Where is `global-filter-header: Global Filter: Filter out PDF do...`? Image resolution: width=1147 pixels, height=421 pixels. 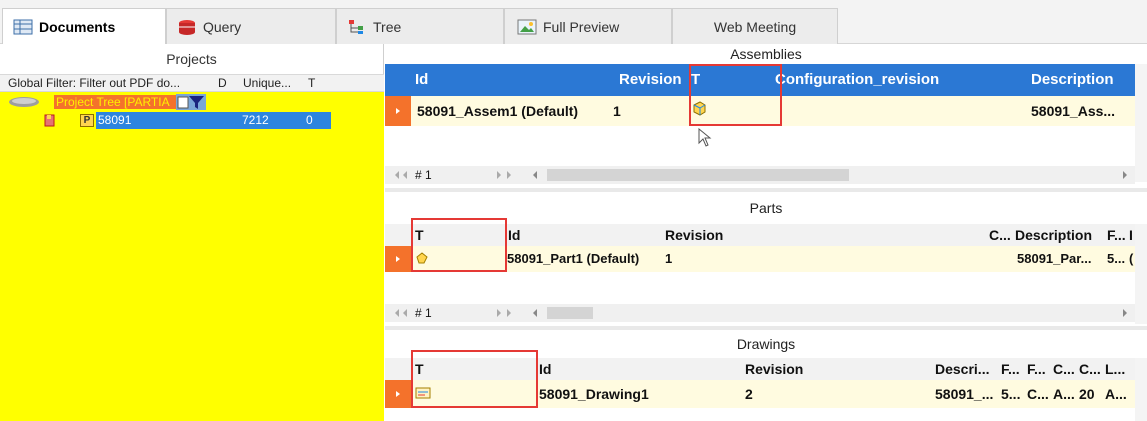 global-filter-header: Global Filter: Filter out PDF do... is located at coordinates (94, 83).